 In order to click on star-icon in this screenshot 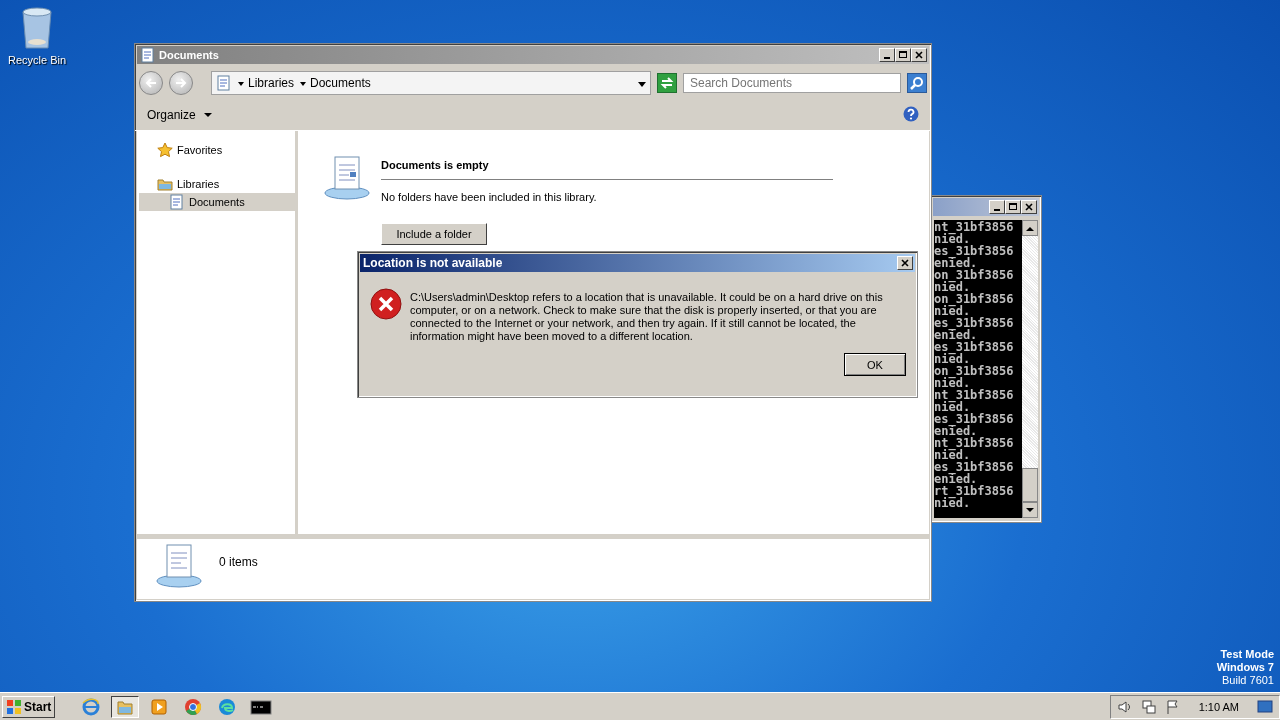, I will do `click(165, 150)`.